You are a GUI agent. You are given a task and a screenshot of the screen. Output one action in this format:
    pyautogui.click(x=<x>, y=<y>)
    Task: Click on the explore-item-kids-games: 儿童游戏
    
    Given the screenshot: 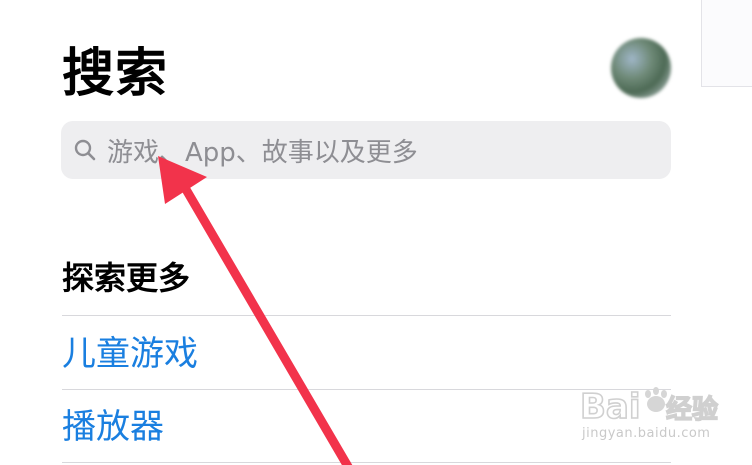 What is the action you would take?
    pyautogui.click(x=130, y=354)
    